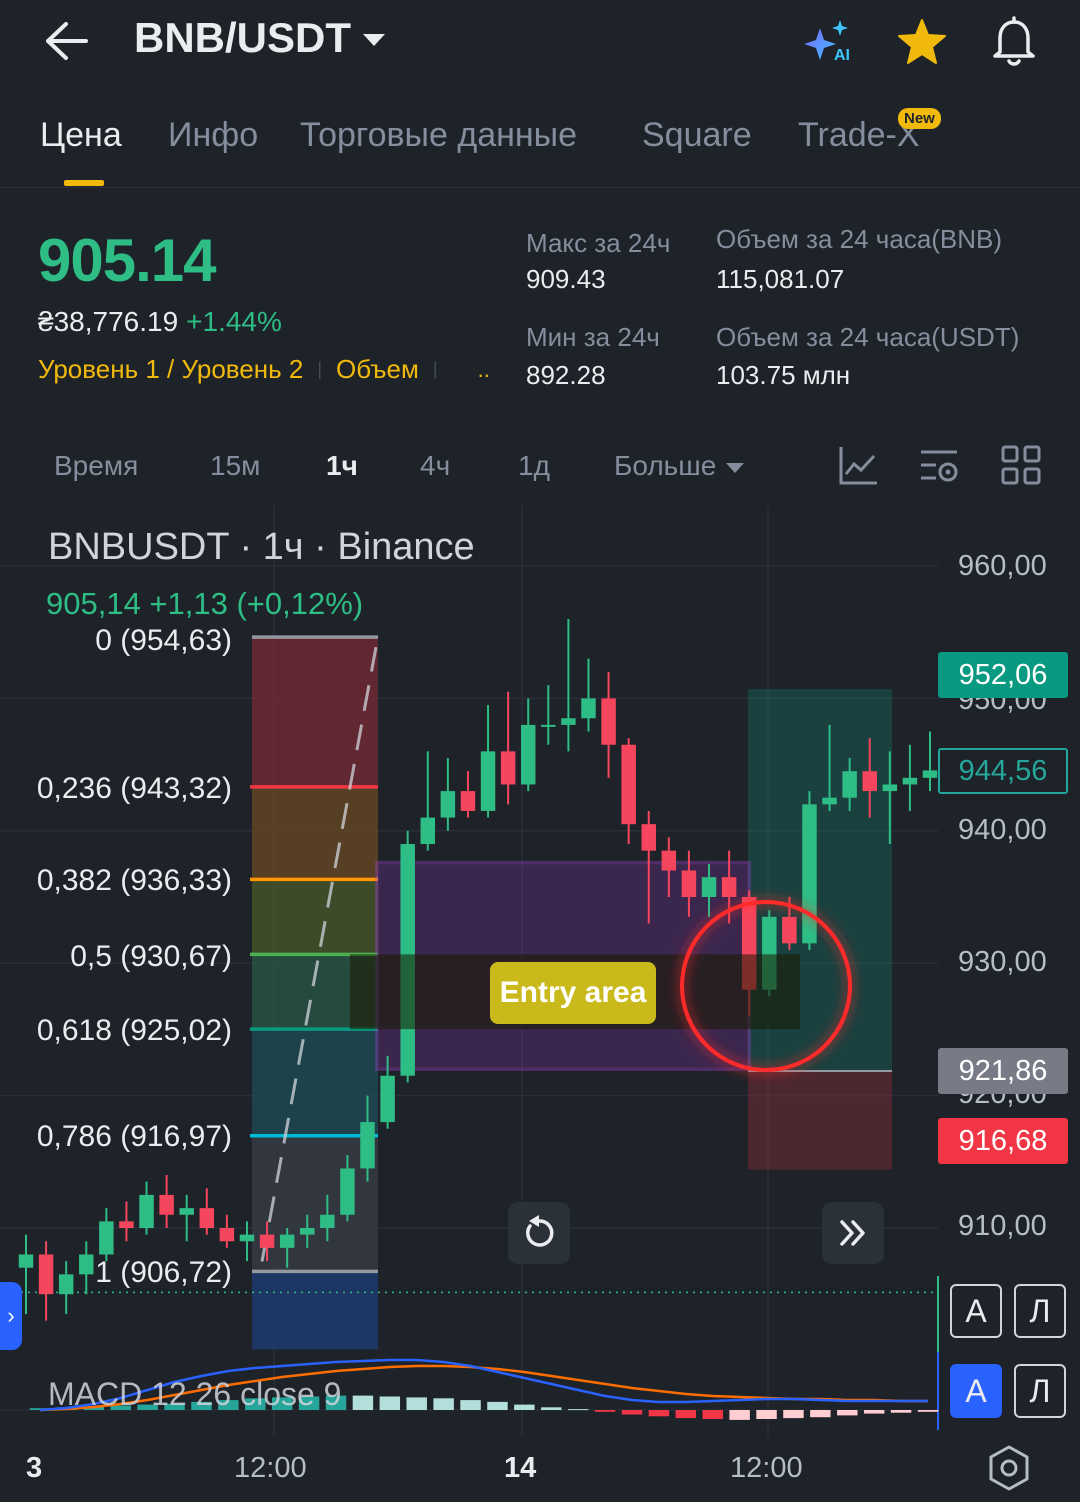  What do you see at coordinates (1002, 1226) in the screenshot?
I see `y-tick: 910,00` at bounding box center [1002, 1226].